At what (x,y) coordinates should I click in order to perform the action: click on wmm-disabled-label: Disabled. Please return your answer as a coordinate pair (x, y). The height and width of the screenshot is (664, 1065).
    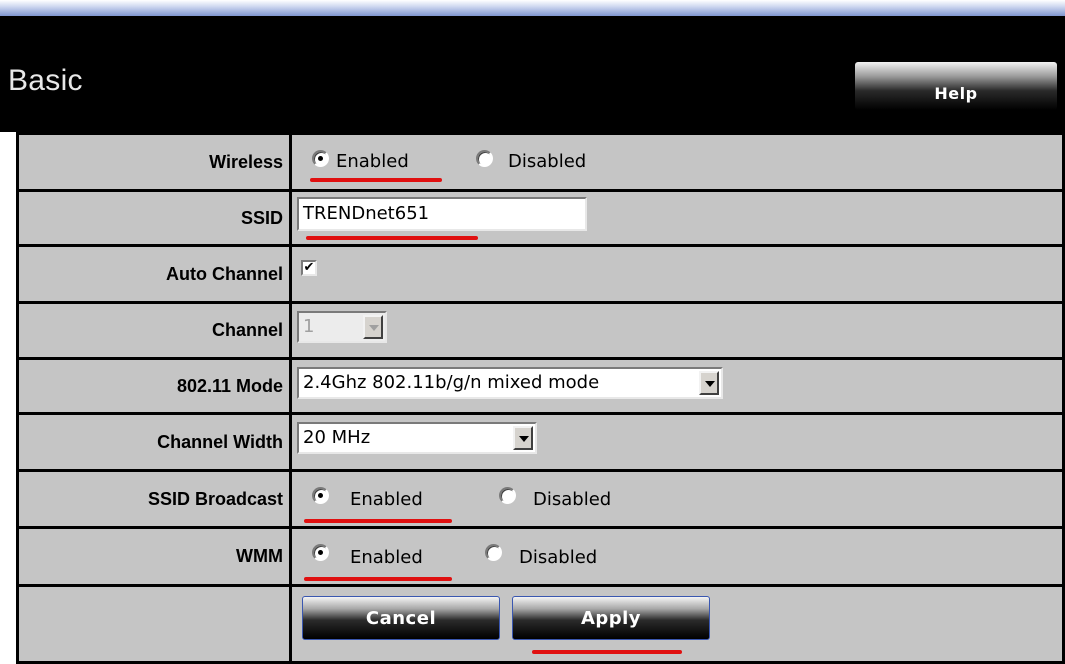
    Looking at the image, I should click on (558, 557).